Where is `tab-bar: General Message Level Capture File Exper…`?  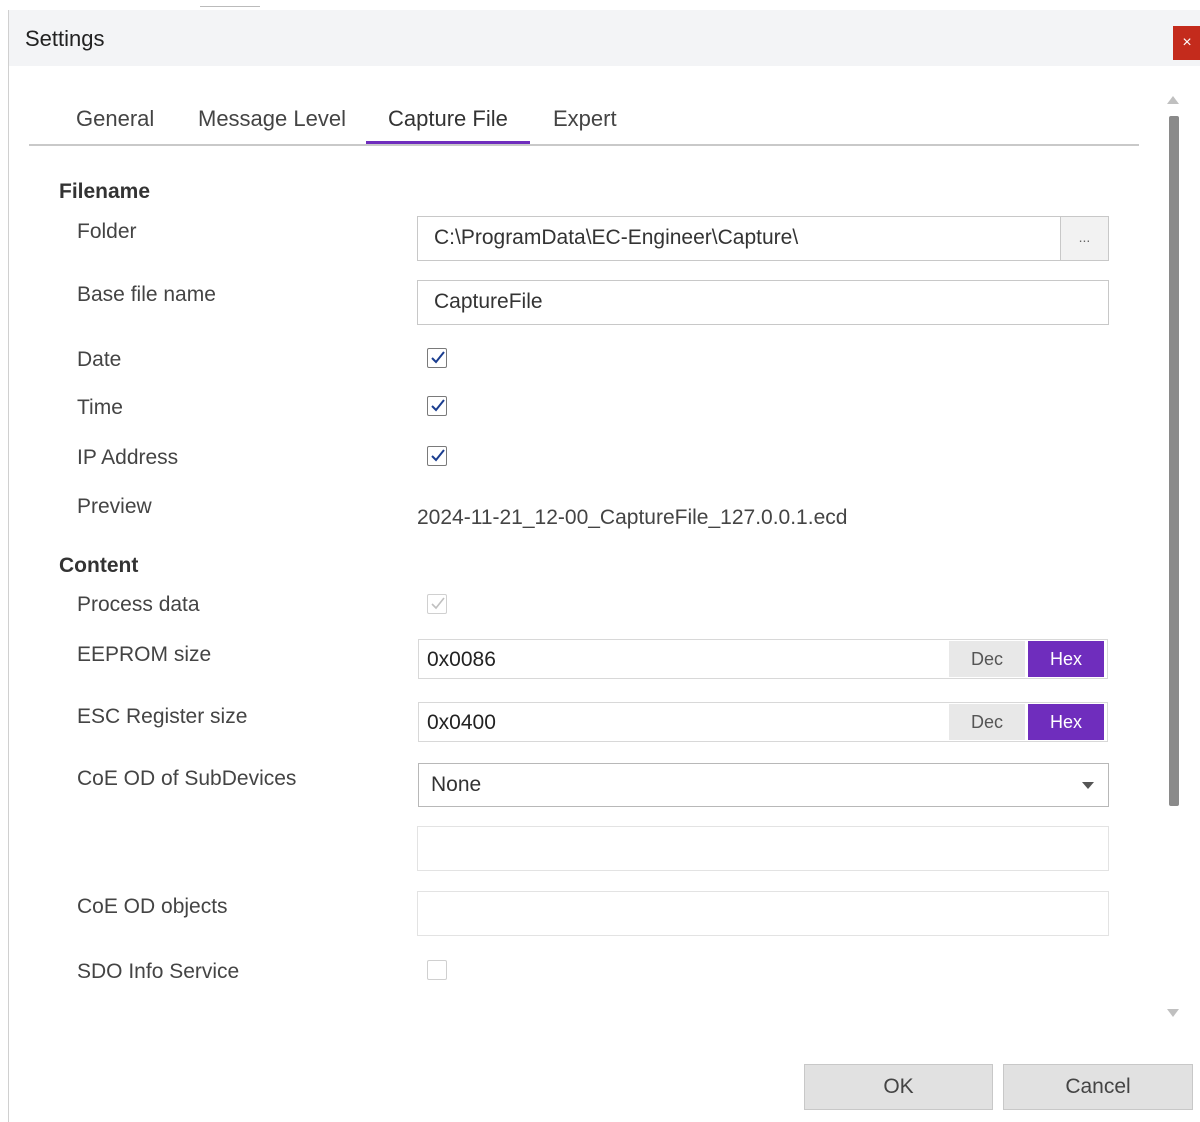
tab-bar: General Message Level Capture File Exper… is located at coordinates (584, 123).